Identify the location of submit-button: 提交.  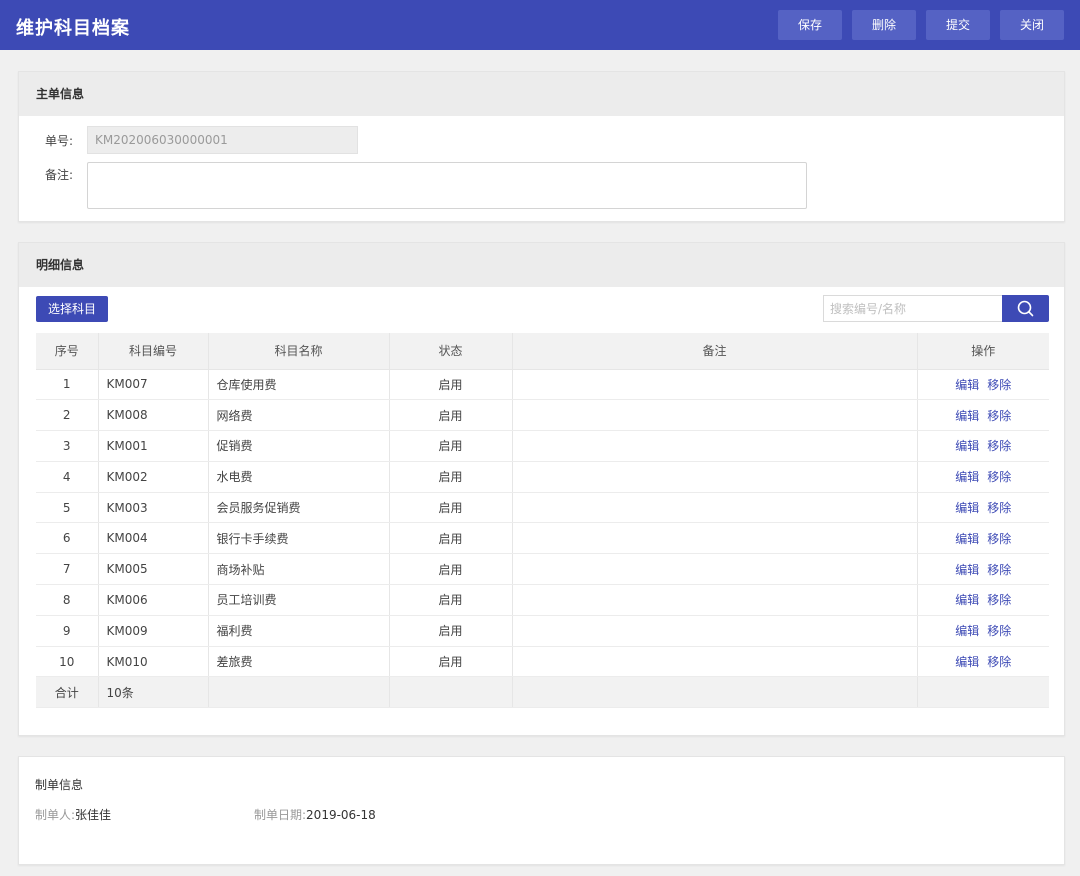
(958, 25).